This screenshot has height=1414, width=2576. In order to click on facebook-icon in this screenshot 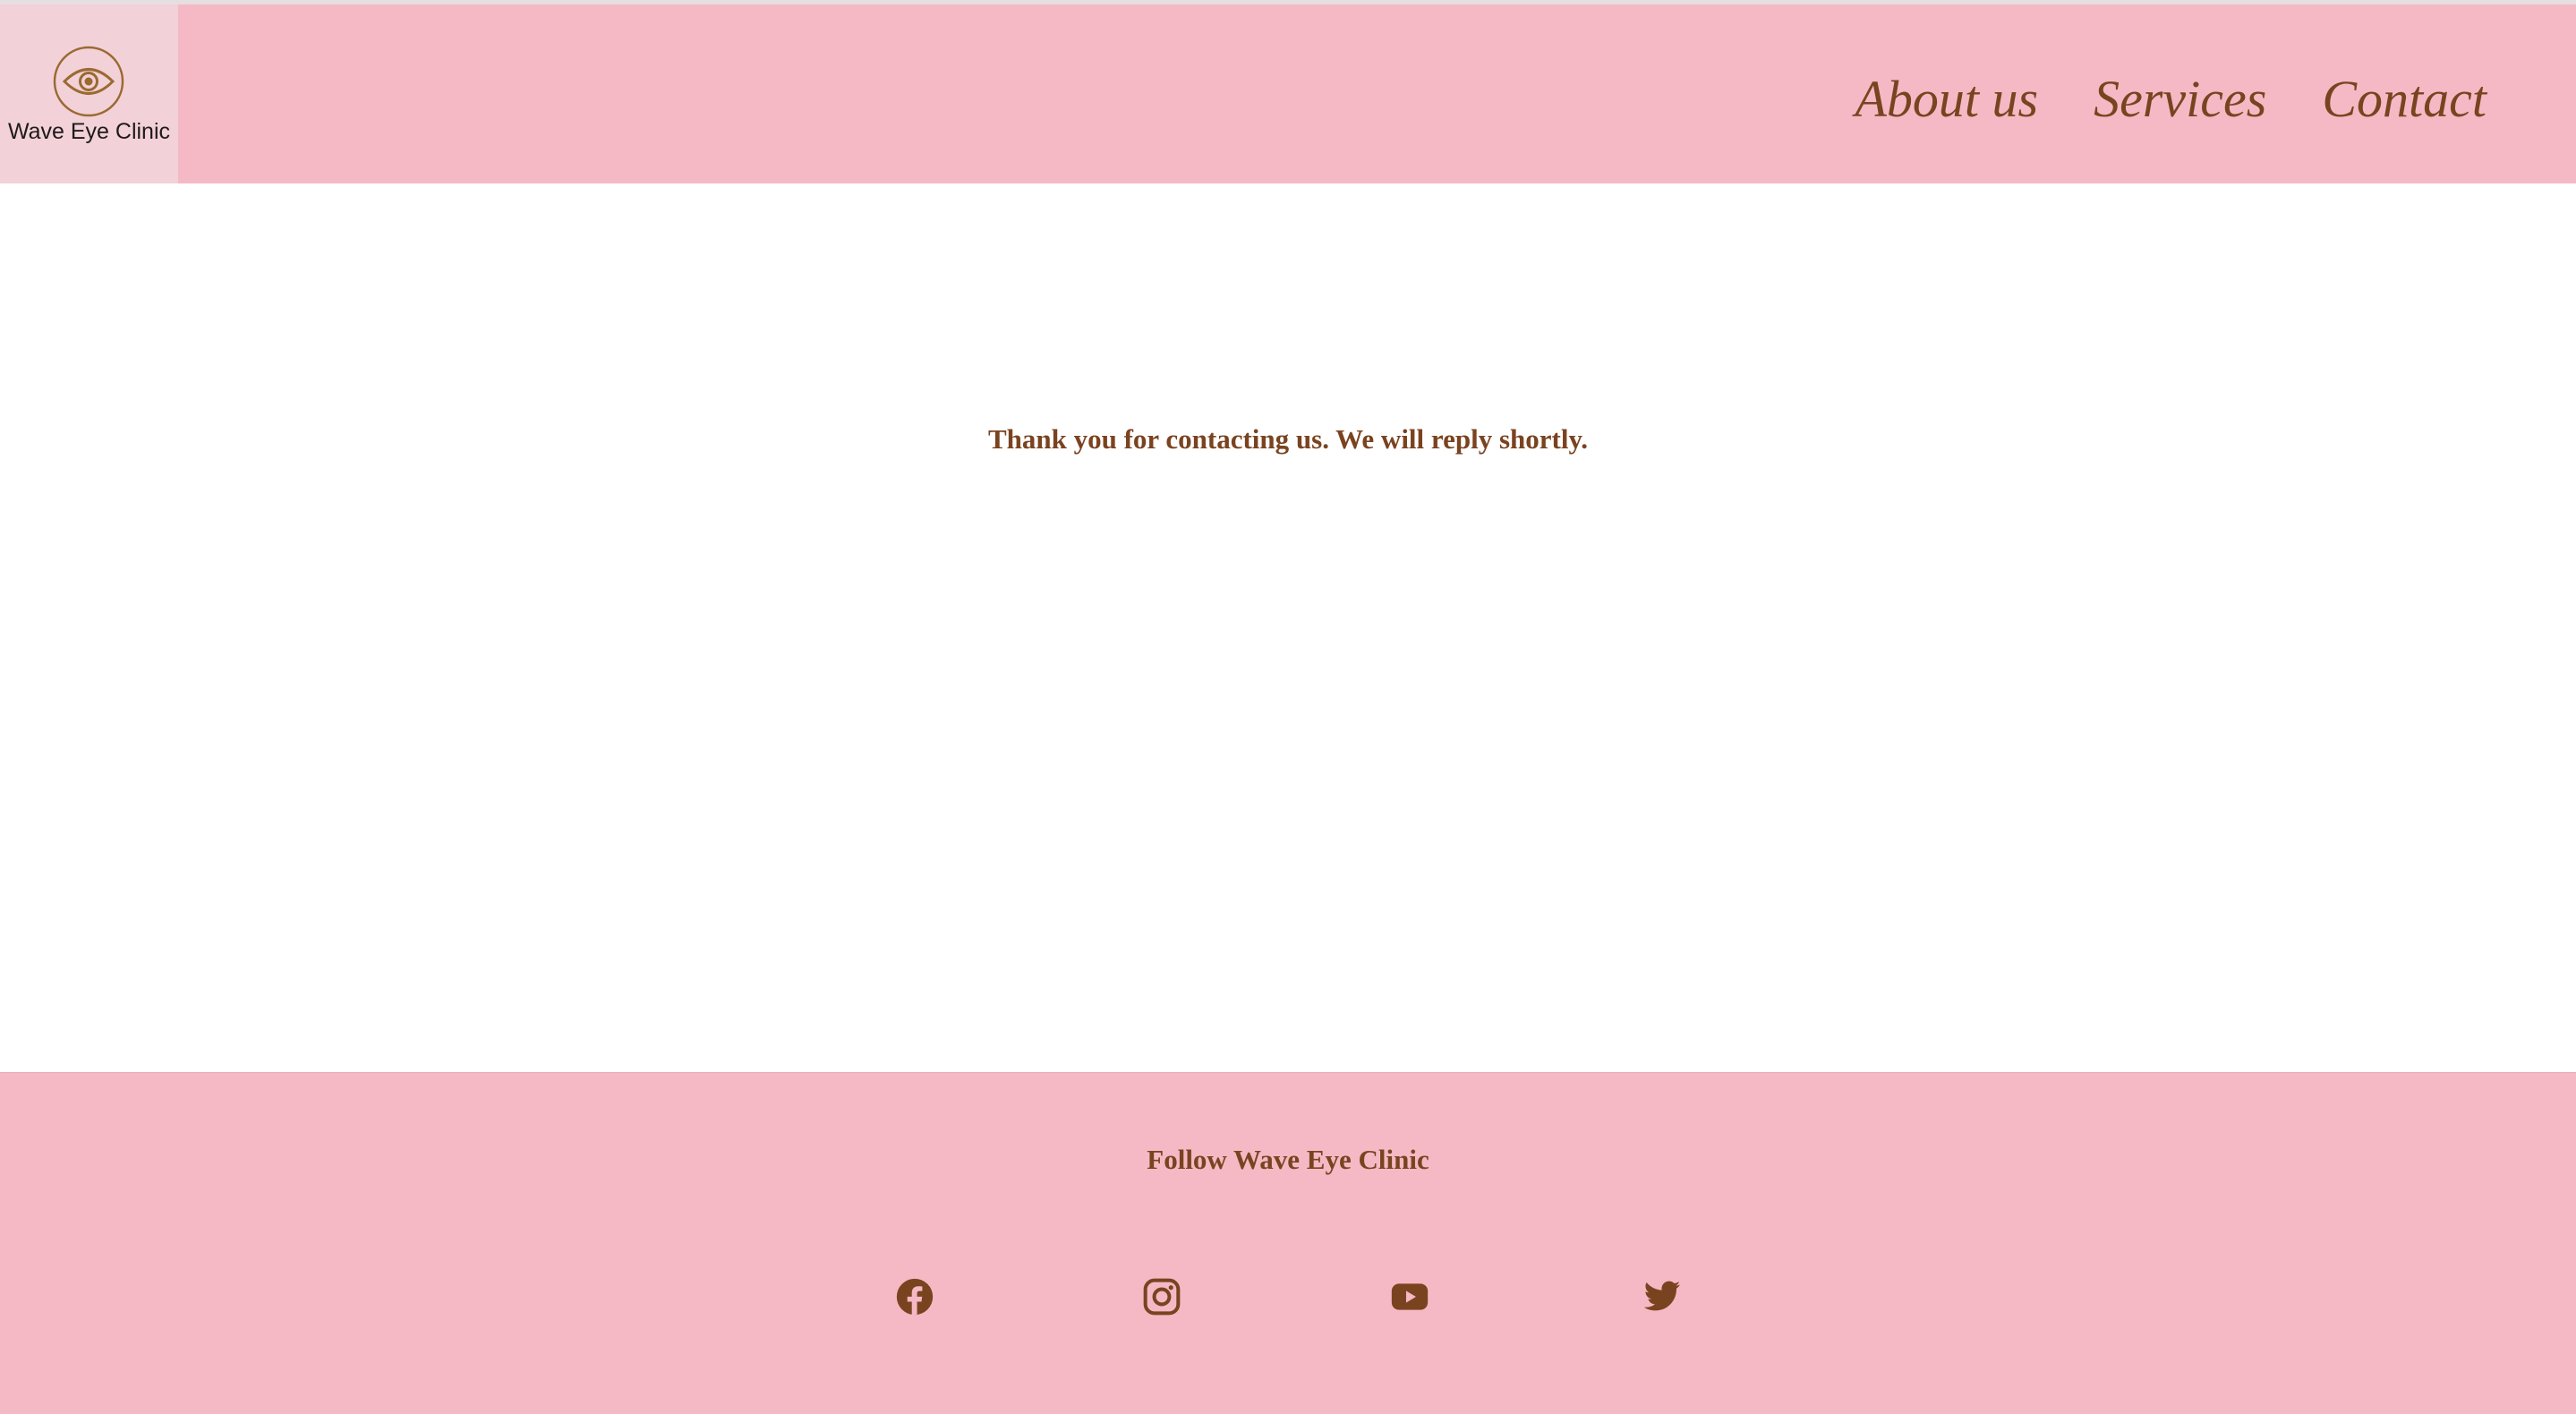, I will do `click(914, 1296)`.